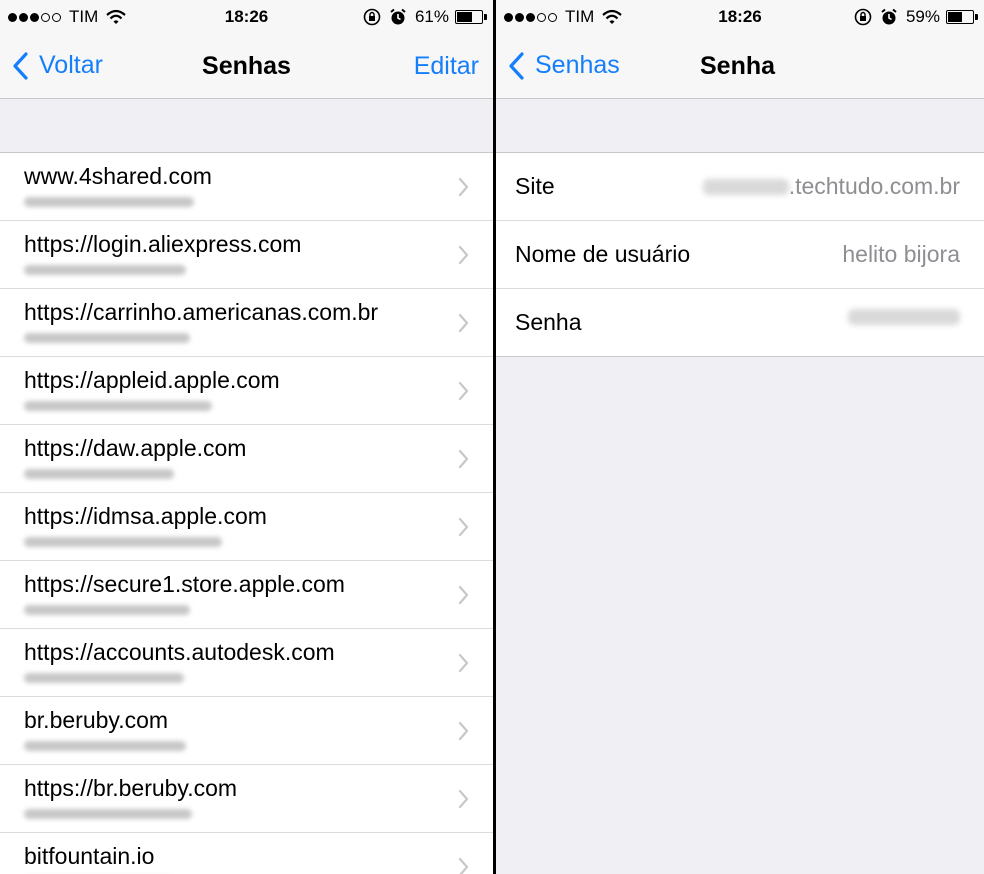 The width and height of the screenshot is (984, 874). Describe the element at coordinates (201, 312) in the screenshot. I see `site-url: https://carrinho.americanas.com.br` at that location.